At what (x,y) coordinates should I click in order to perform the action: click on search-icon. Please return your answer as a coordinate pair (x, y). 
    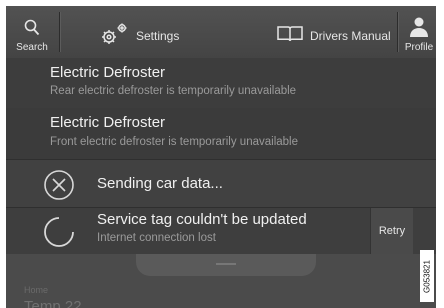
    Looking at the image, I should click on (32, 27).